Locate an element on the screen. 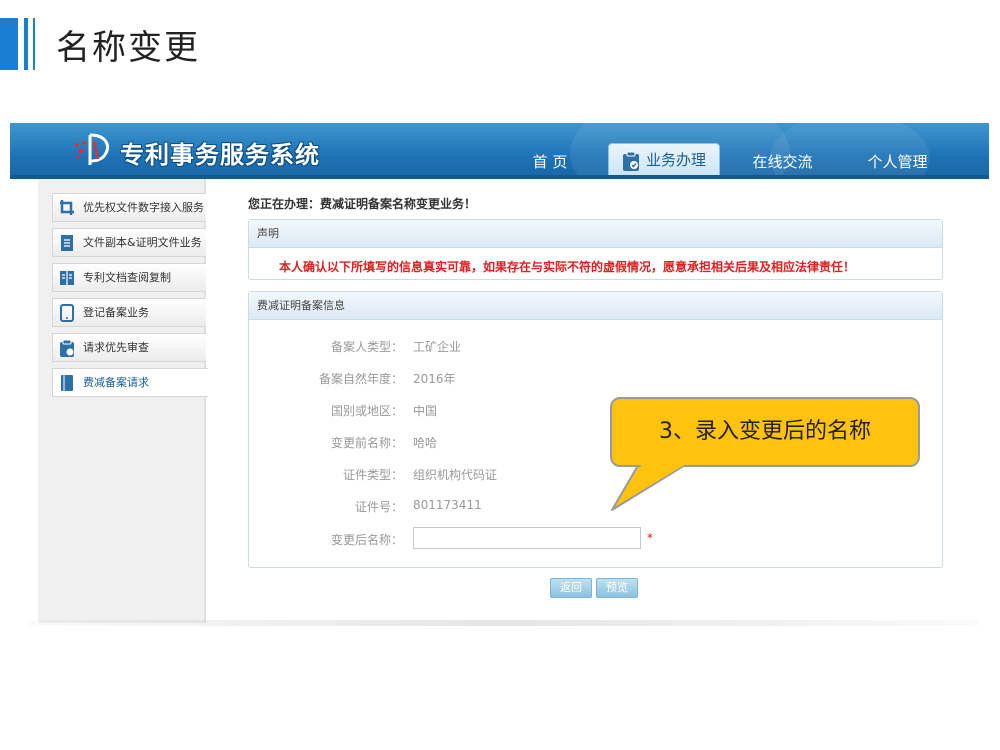 This screenshot has width=1000, height=750. sidebar-item-registration: 登记备案业务 is located at coordinates (129, 312).